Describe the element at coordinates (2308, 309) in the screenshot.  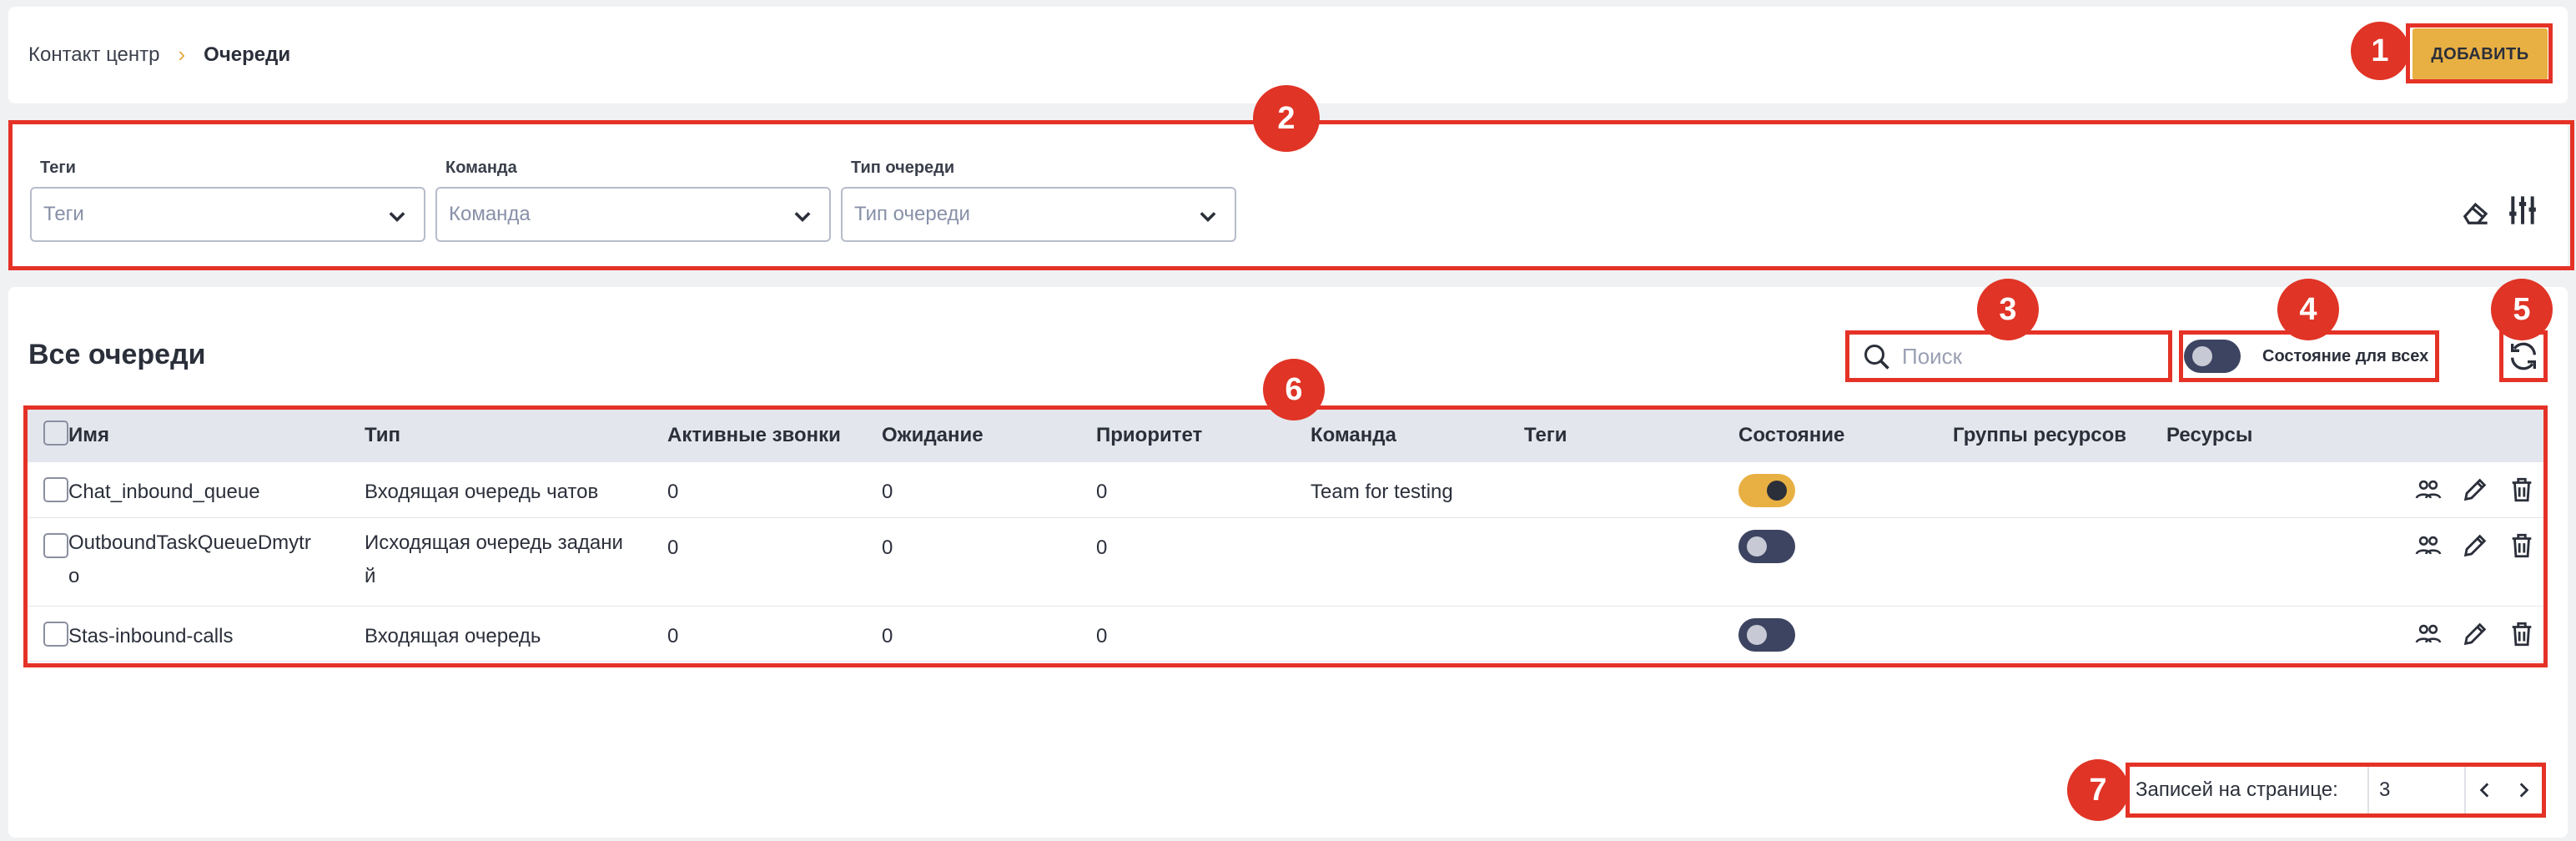
I see `annotation-marker: 4` at that location.